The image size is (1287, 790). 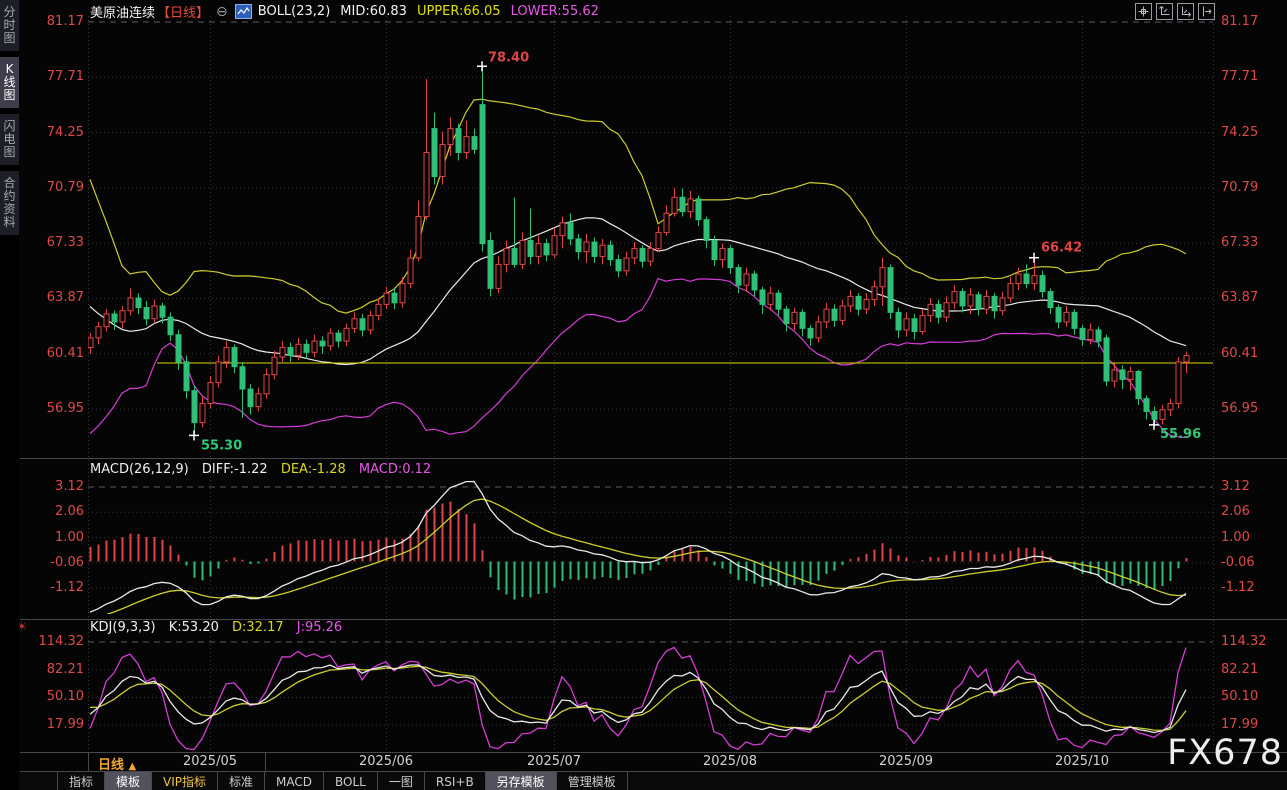 What do you see at coordinates (508, 57) in the screenshot?
I see `price-annotation: 78.40` at bounding box center [508, 57].